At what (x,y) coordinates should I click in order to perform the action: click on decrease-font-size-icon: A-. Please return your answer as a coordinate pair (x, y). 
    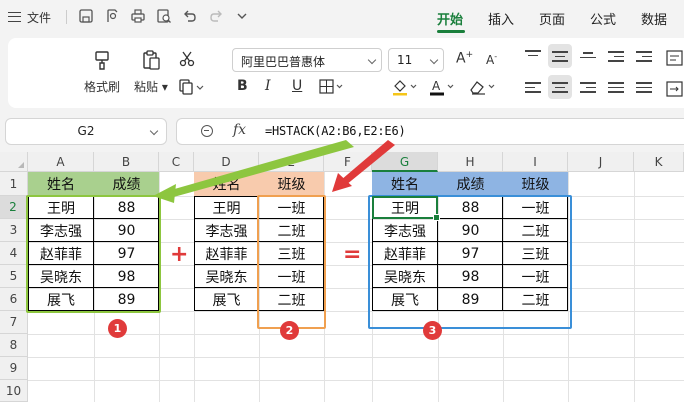
    Looking at the image, I should click on (491, 59).